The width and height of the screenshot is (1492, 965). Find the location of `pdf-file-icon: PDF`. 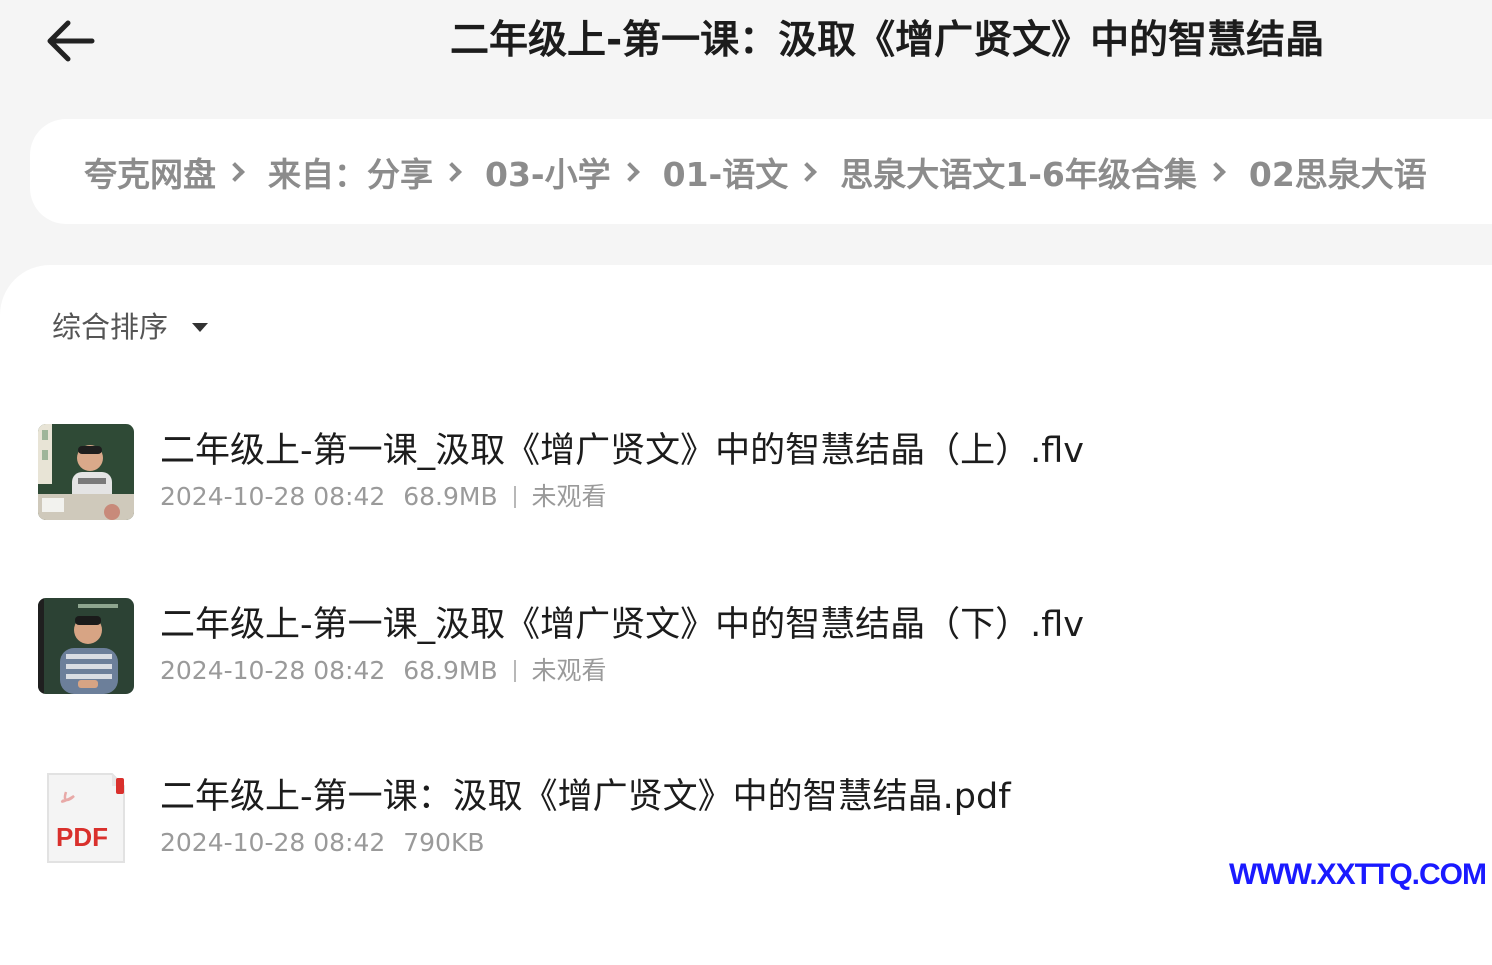

pdf-file-icon: PDF is located at coordinates (86, 818).